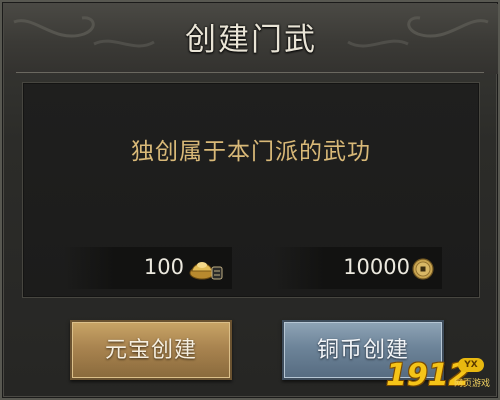 This screenshot has width=500, height=400. I want to click on coin-cost-box: 10000, so click(358, 268).